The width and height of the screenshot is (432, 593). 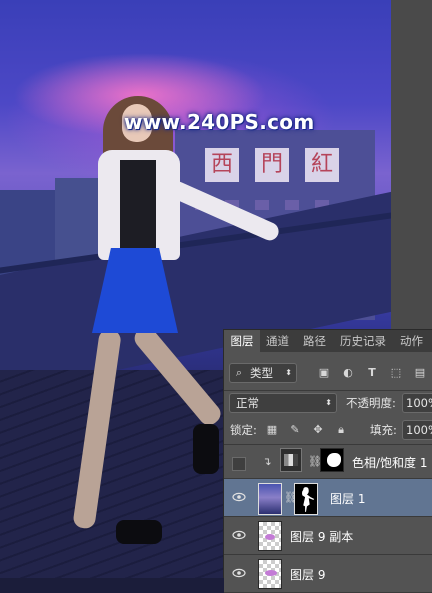 I want to click on sign-char: 紅, so click(x=322, y=165).